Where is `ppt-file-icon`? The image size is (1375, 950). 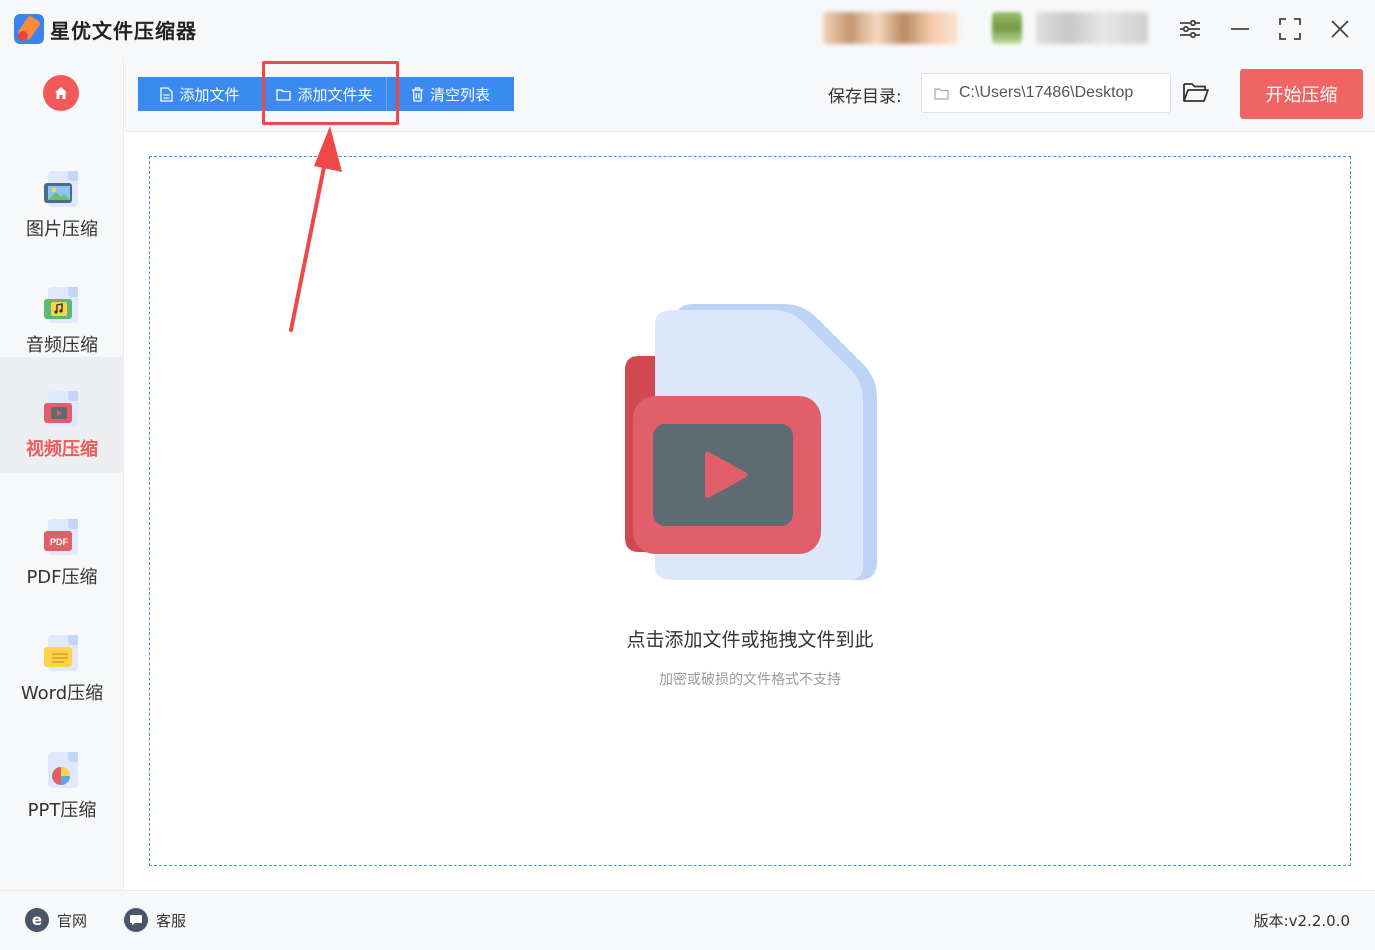 ppt-file-icon is located at coordinates (62, 772).